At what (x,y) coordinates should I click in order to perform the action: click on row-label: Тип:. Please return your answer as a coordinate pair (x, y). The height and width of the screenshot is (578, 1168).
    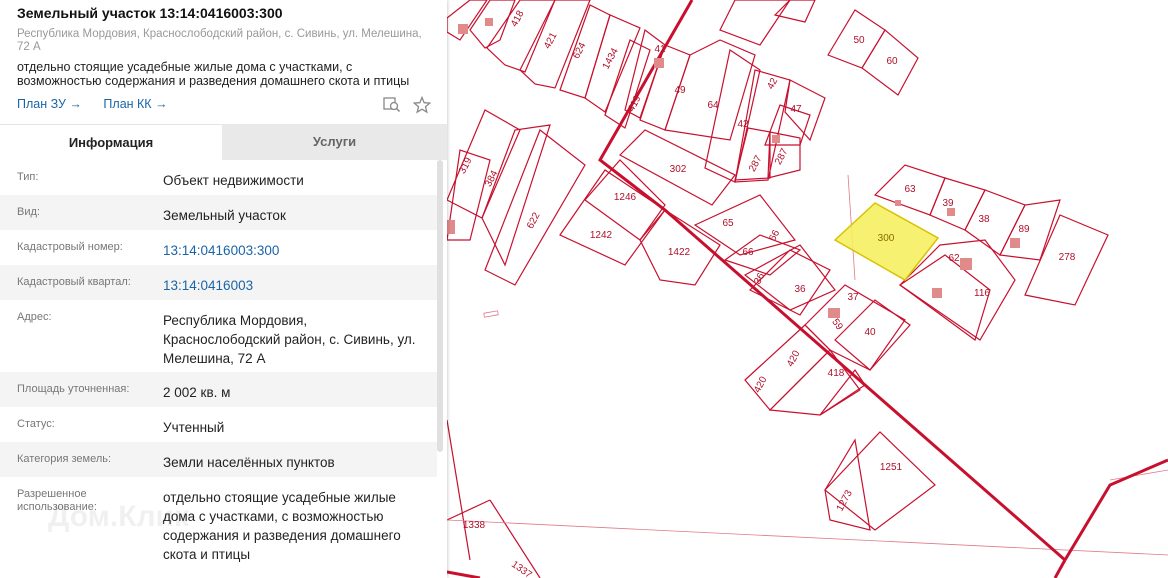
    Looking at the image, I should click on (28, 177).